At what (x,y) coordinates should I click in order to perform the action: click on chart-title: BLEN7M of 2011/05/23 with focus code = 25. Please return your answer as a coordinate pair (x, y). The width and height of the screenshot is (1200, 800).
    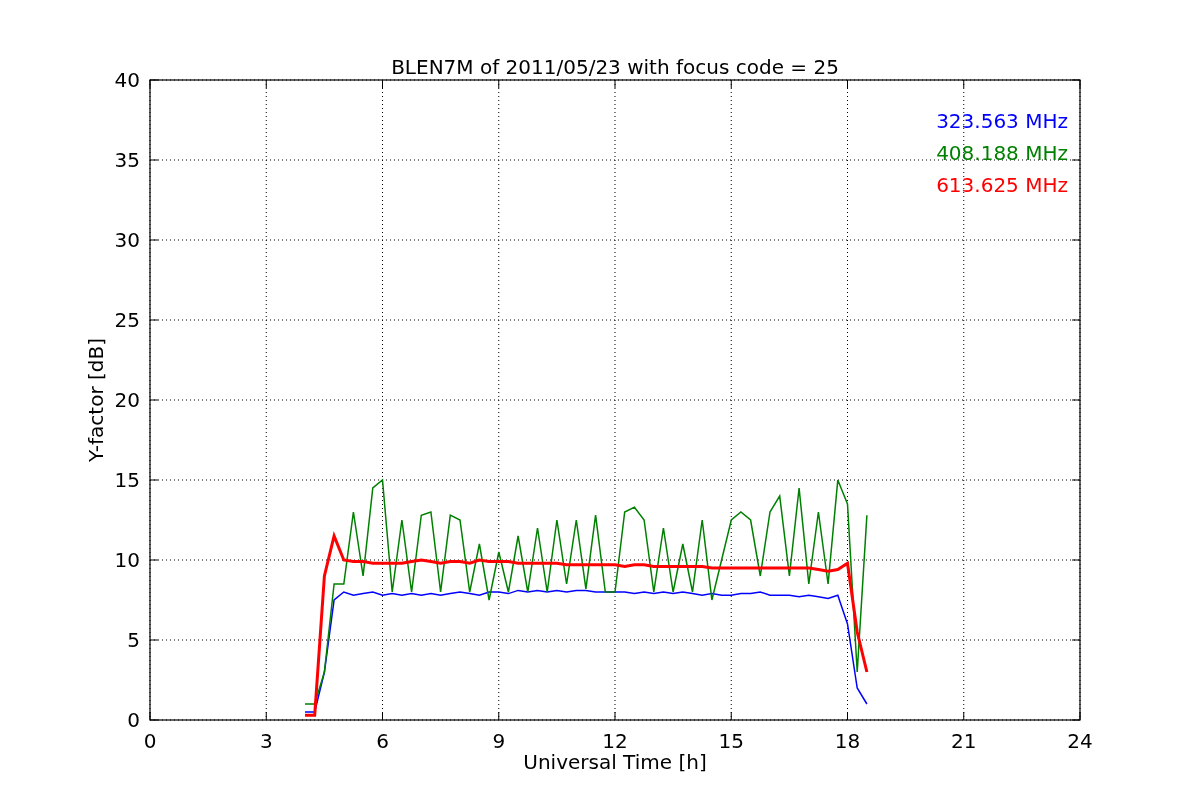
    Looking at the image, I should click on (615, 67).